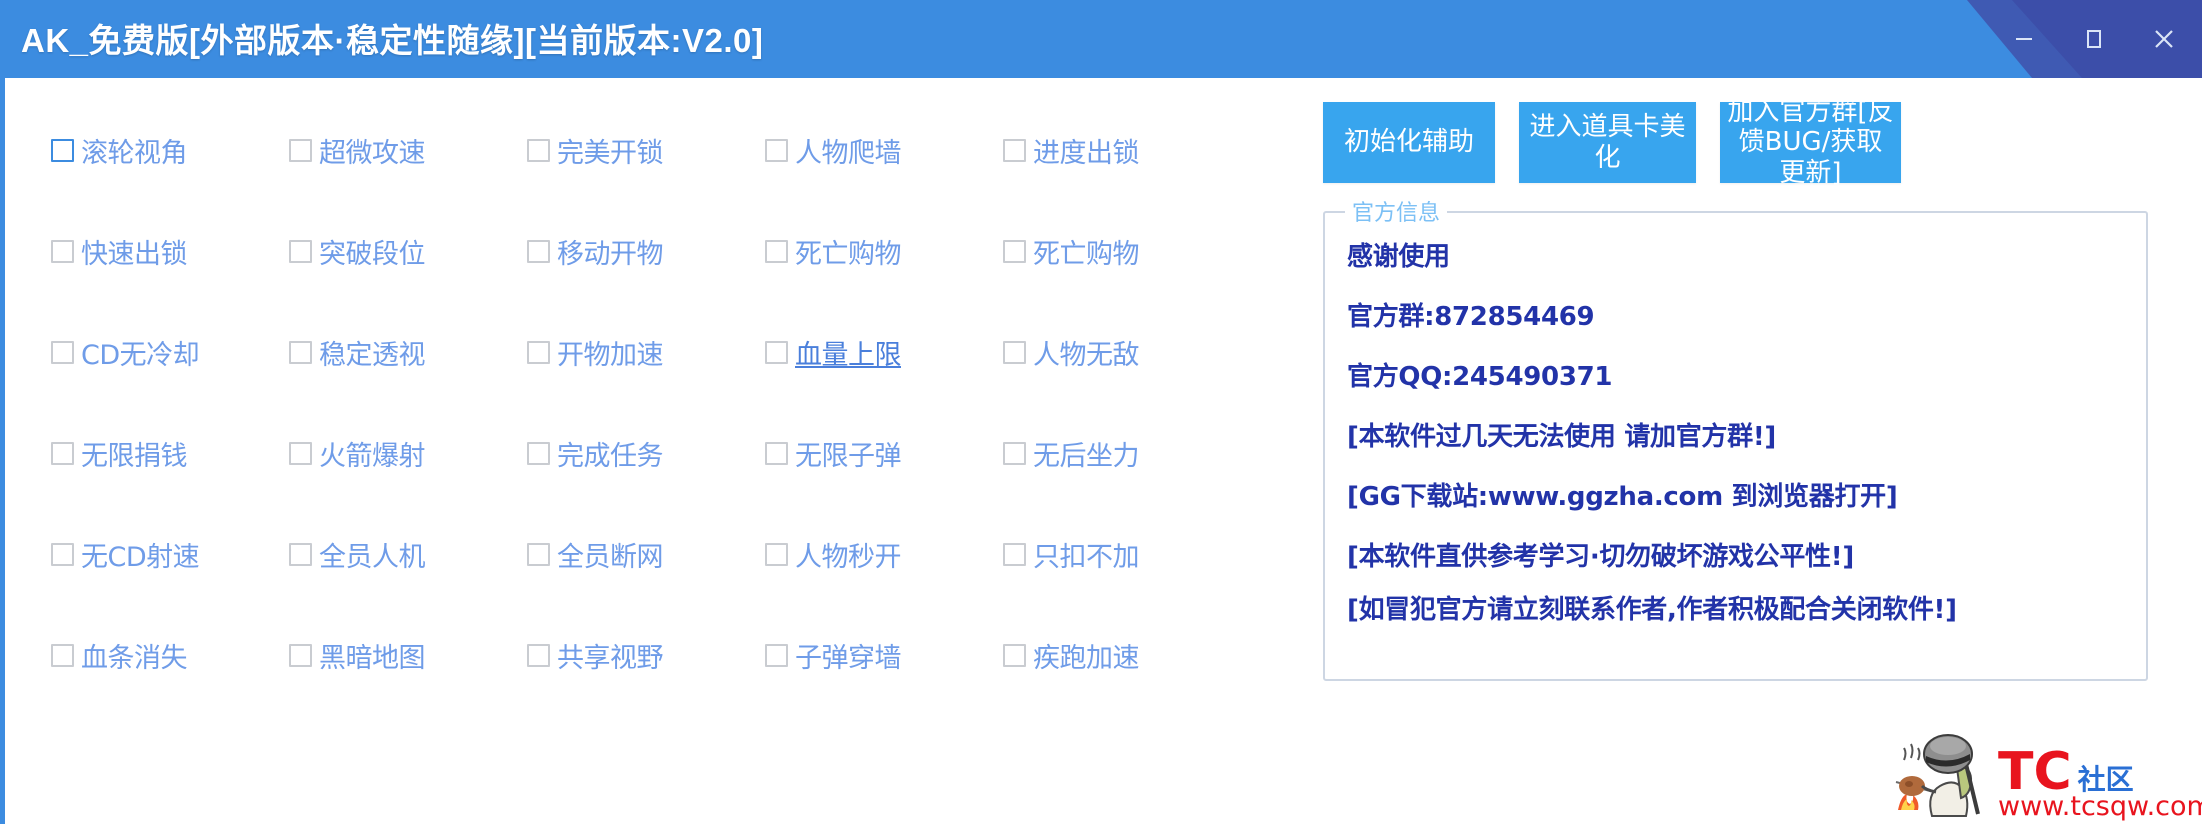 Image resolution: width=2202 pixels, height=824 pixels. What do you see at coordinates (1471, 317) in the screenshot?
I see `info-line: 官方群:872854469` at bounding box center [1471, 317].